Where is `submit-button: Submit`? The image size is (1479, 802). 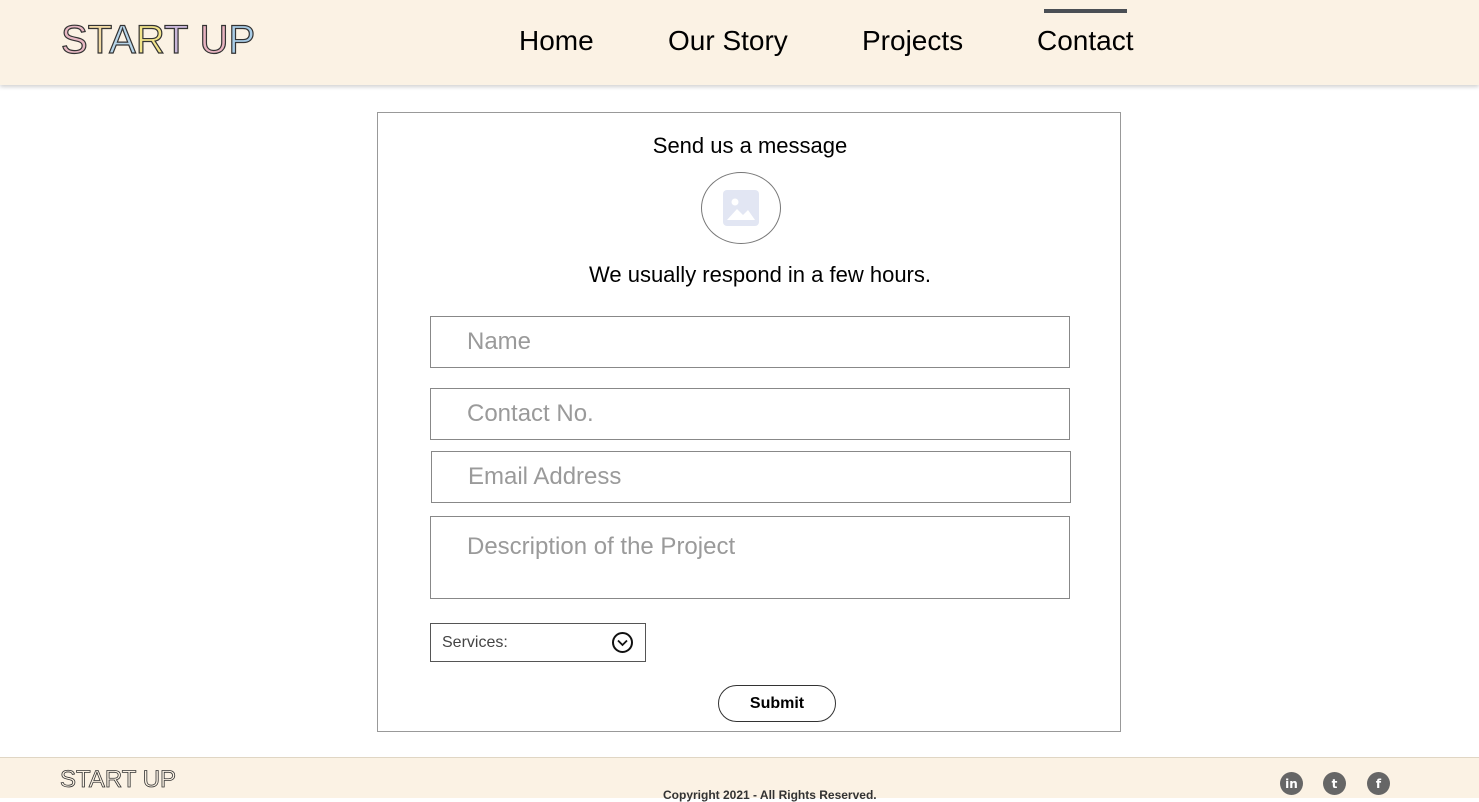
submit-button: Submit is located at coordinates (777, 703).